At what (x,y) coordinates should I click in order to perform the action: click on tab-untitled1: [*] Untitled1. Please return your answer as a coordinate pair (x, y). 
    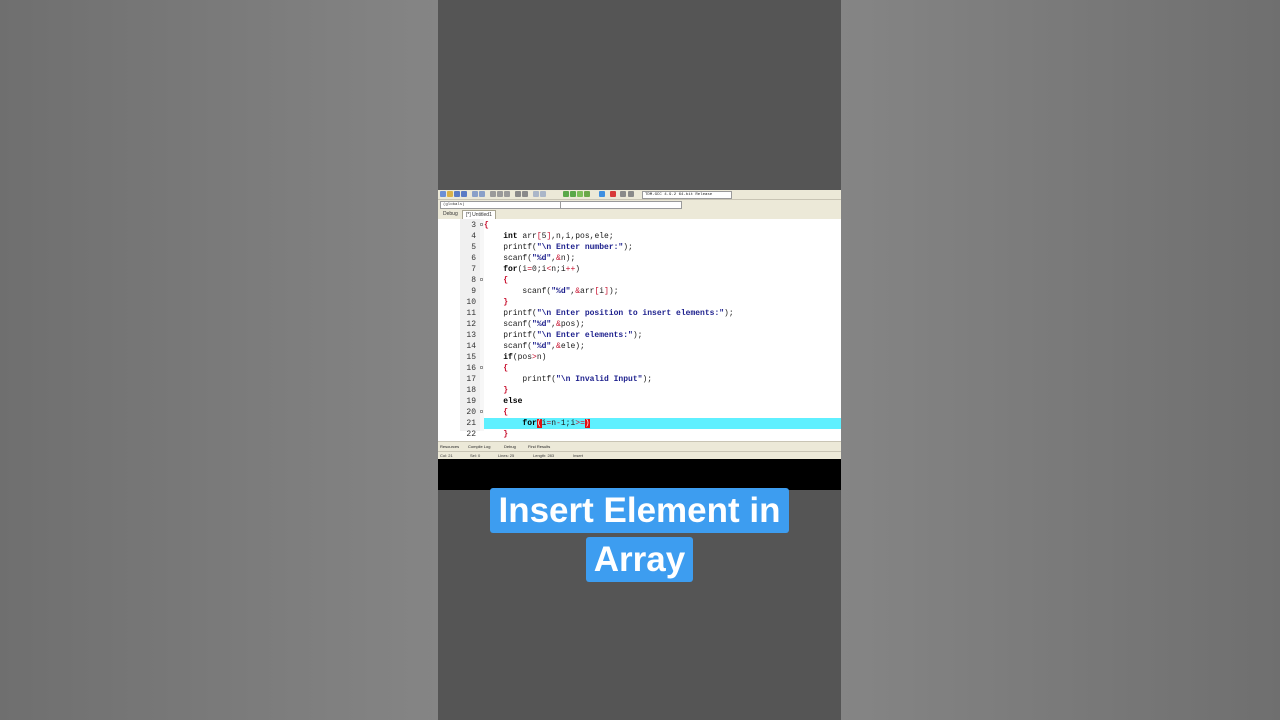
    Looking at the image, I should click on (479, 214).